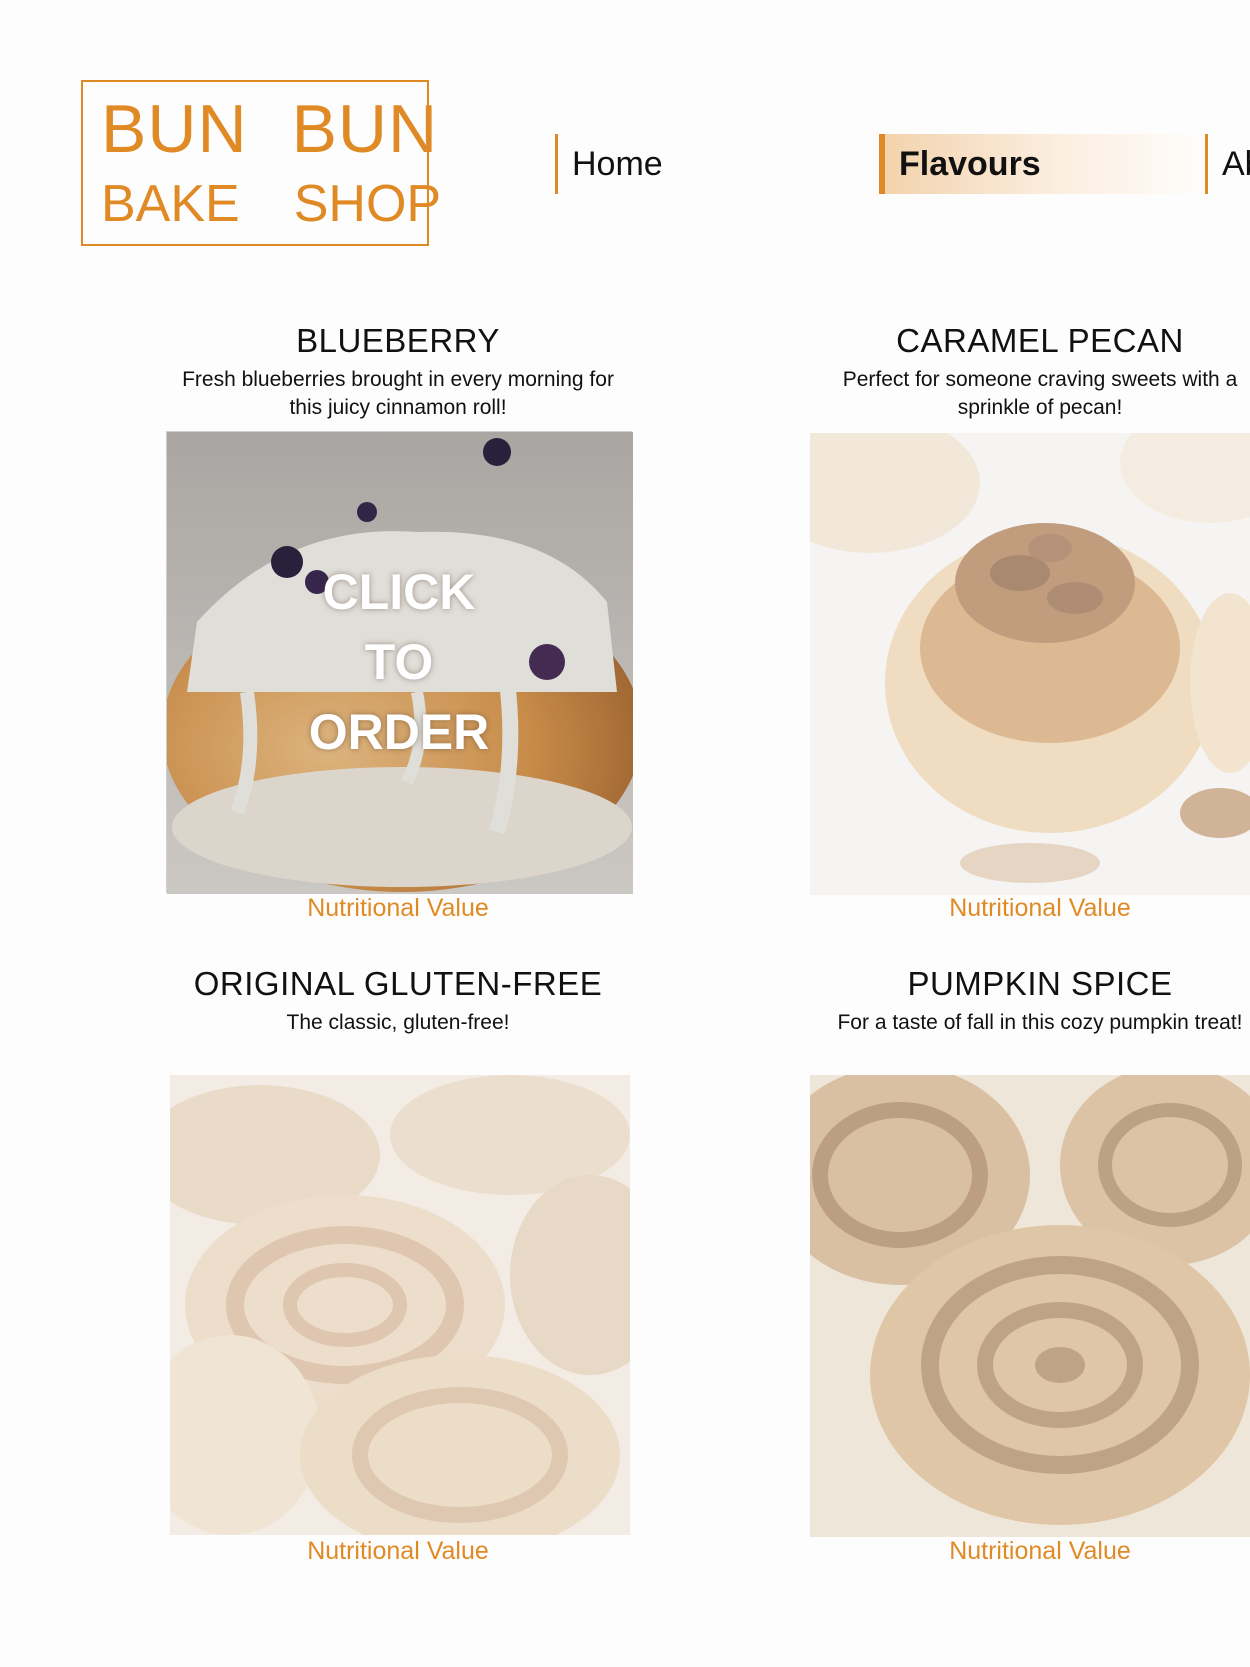  I want to click on logo: BUN BUN BAKE SHOP, so click(261, 163).